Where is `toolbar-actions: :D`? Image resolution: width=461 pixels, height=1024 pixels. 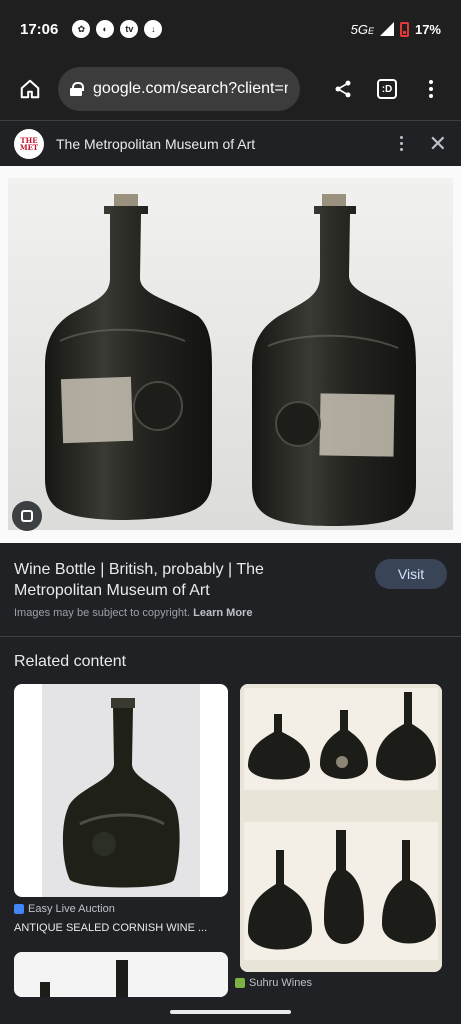 toolbar-actions: :D is located at coordinates (387, 89).